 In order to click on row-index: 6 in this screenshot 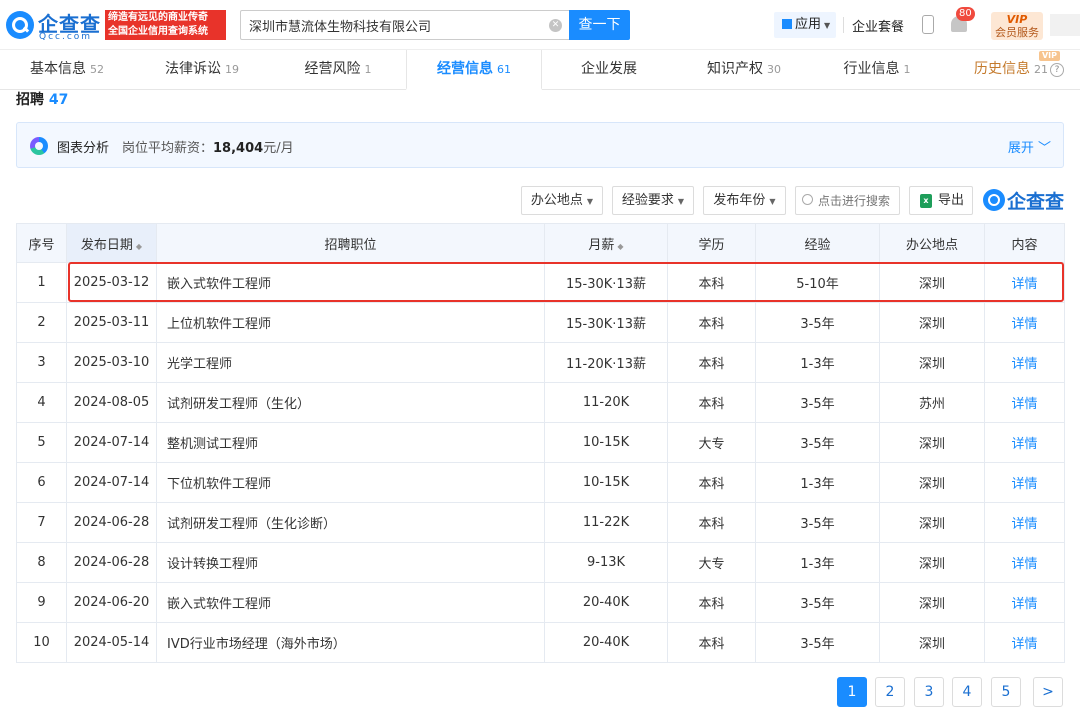, I will do `click(41, 482)`.